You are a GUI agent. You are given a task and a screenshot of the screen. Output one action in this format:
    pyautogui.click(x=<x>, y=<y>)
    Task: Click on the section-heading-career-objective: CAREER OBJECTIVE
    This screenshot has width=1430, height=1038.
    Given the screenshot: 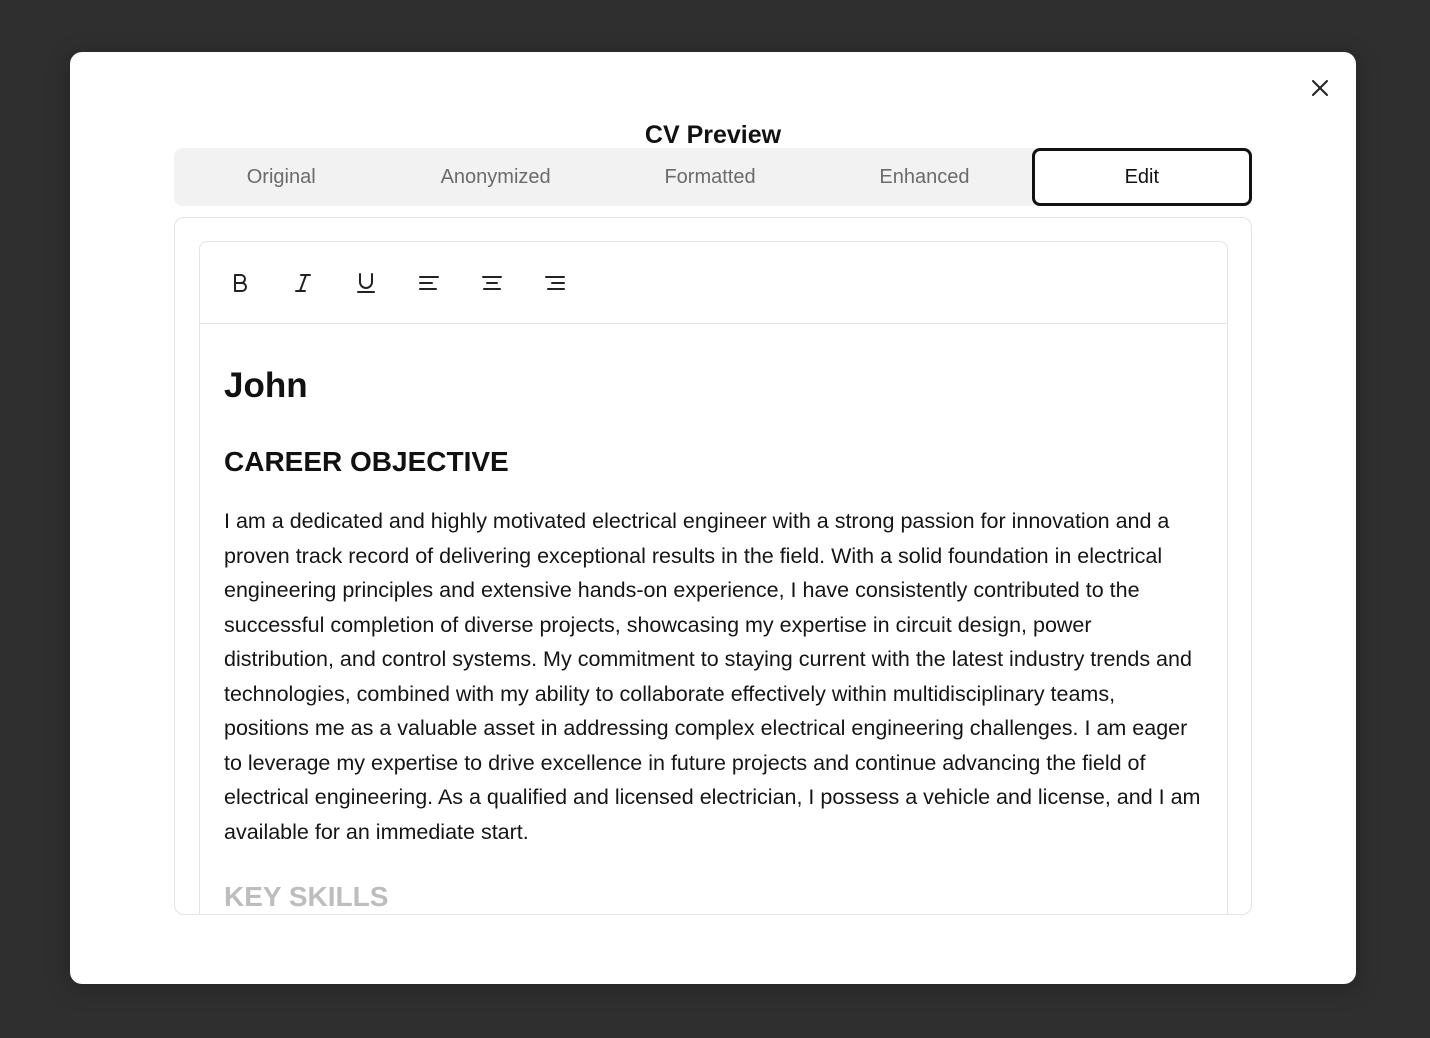 What is the action you would take?
    pyautogui.click(x=366, y=461)
    